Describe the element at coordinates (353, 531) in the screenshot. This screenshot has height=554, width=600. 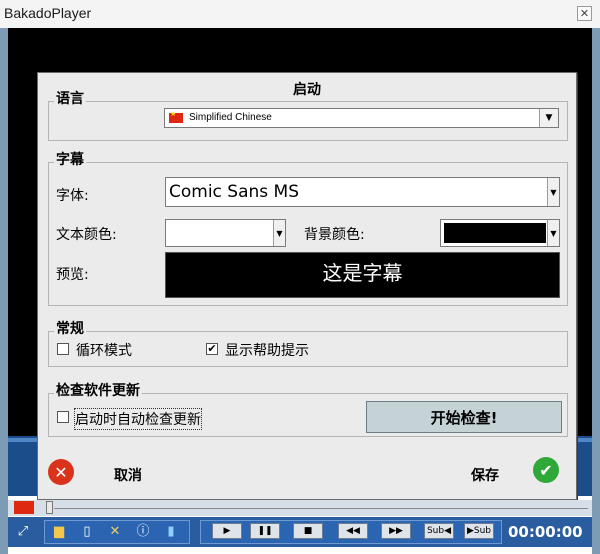
I see `rewind-button: ◀◀` at that location.